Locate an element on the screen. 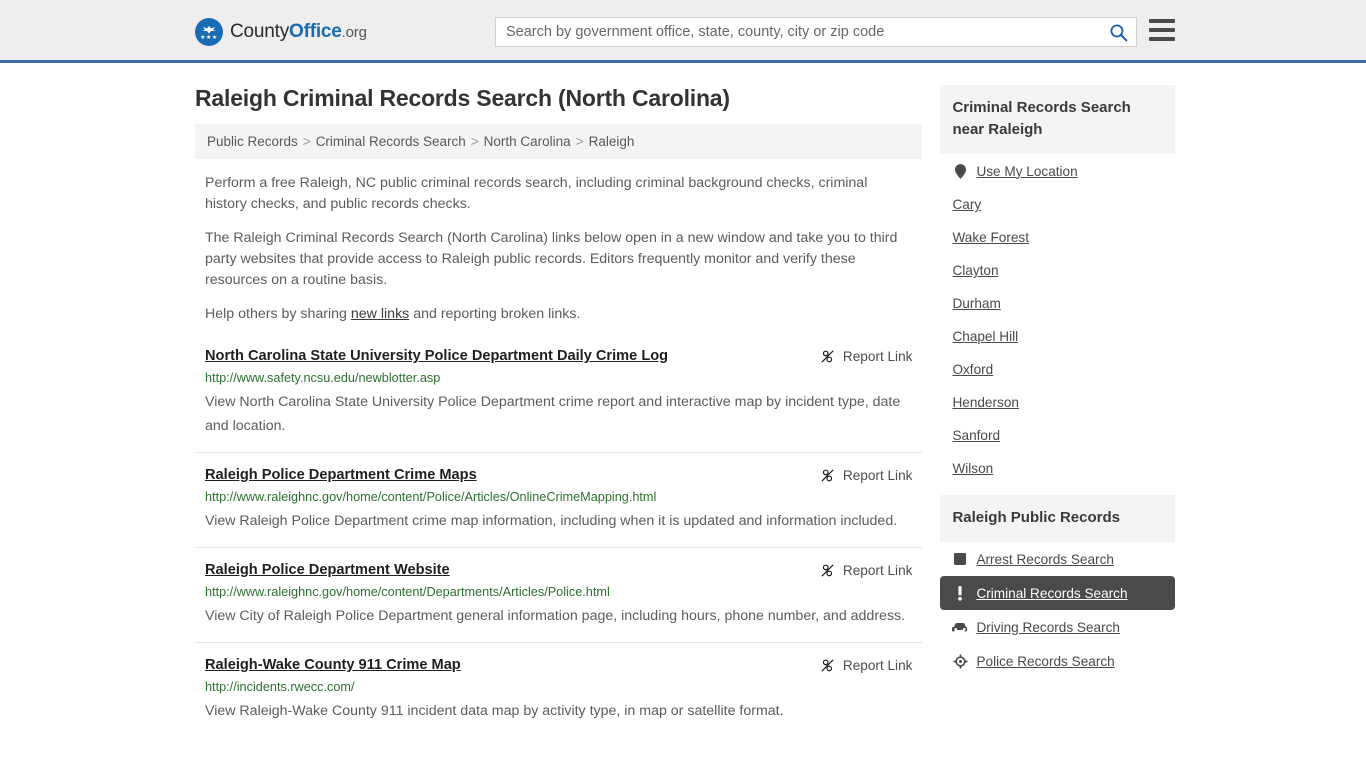 The image size is (1366, 768). search-input is located at coordinates (798, 32).